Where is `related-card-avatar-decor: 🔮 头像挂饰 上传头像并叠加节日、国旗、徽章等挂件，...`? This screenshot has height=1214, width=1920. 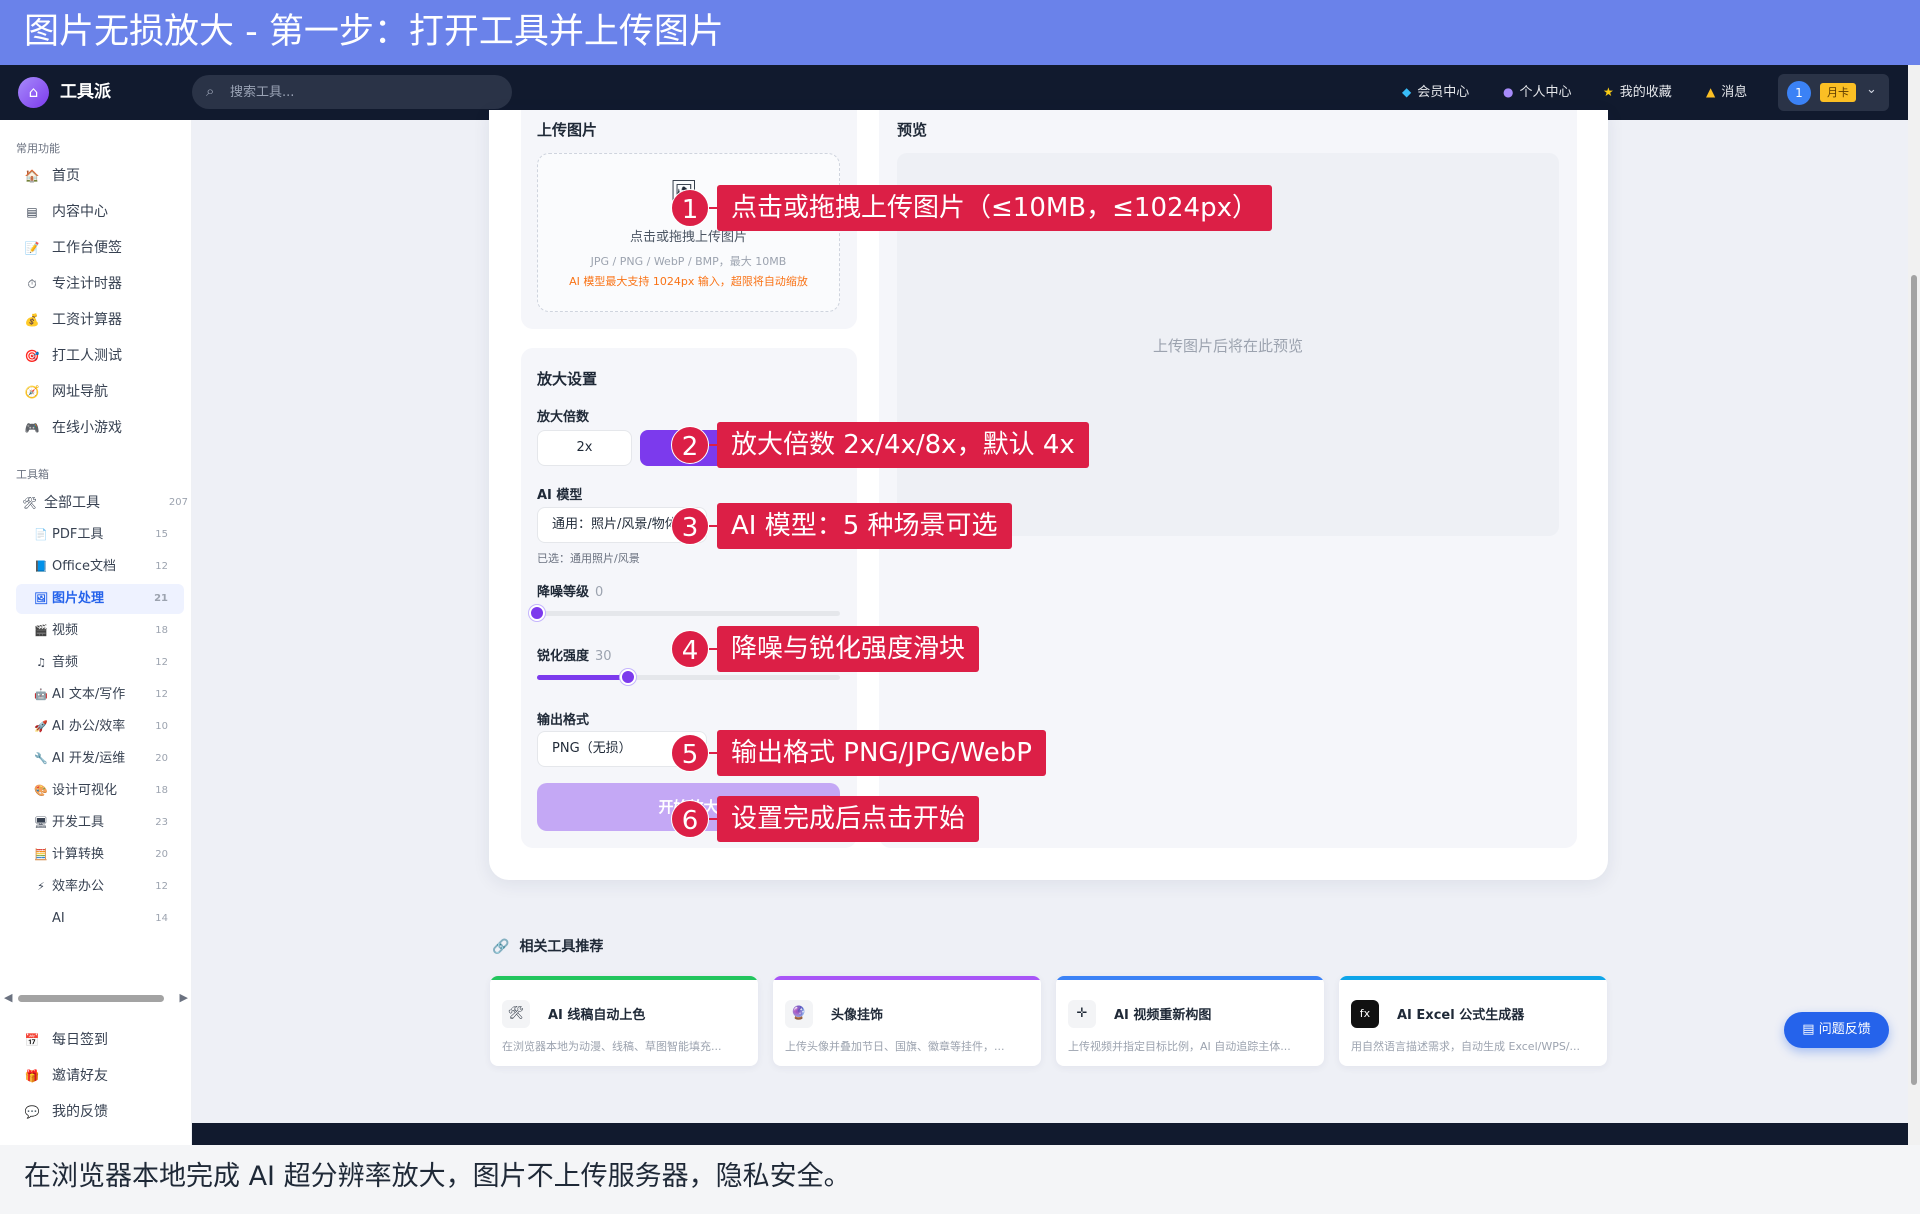
related-card-avatar-decor: 🔮 头像挂饰 上传头像并叠加节日、国旗、徽章等挂件，... is located at coordinates (907, 1021).